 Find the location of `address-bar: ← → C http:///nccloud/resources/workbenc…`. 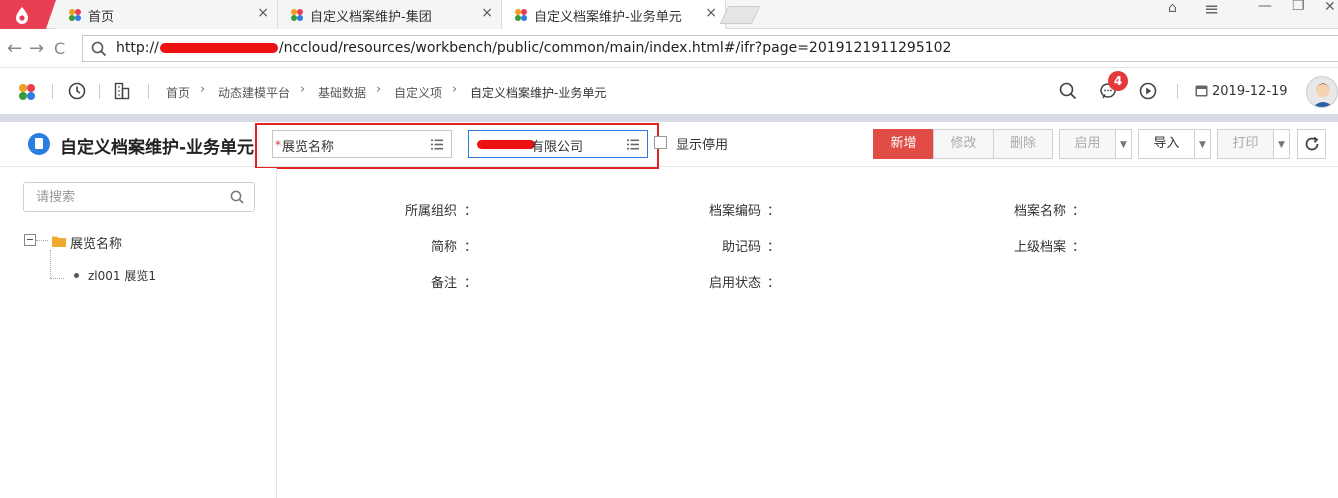

address-bar: ← → C http:///nccloud/resources/workbenc… is located at coordinates (669, 48).